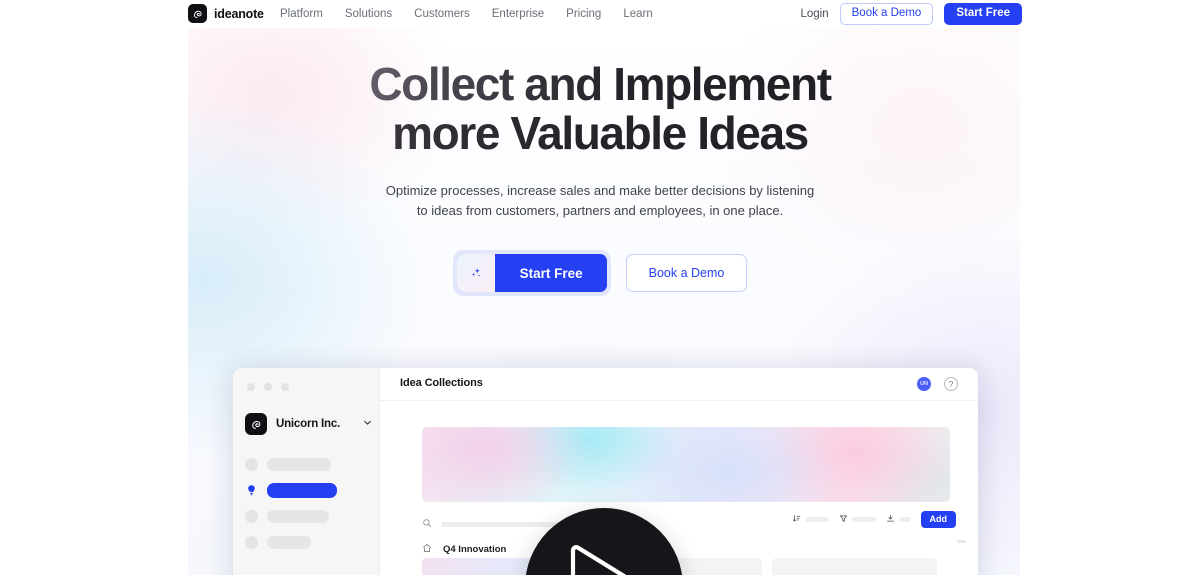 The width and height of the screenshot is (1200, 575). I want to click on nav-actions: Login Book a Demo Start Free, so click(911, 14).